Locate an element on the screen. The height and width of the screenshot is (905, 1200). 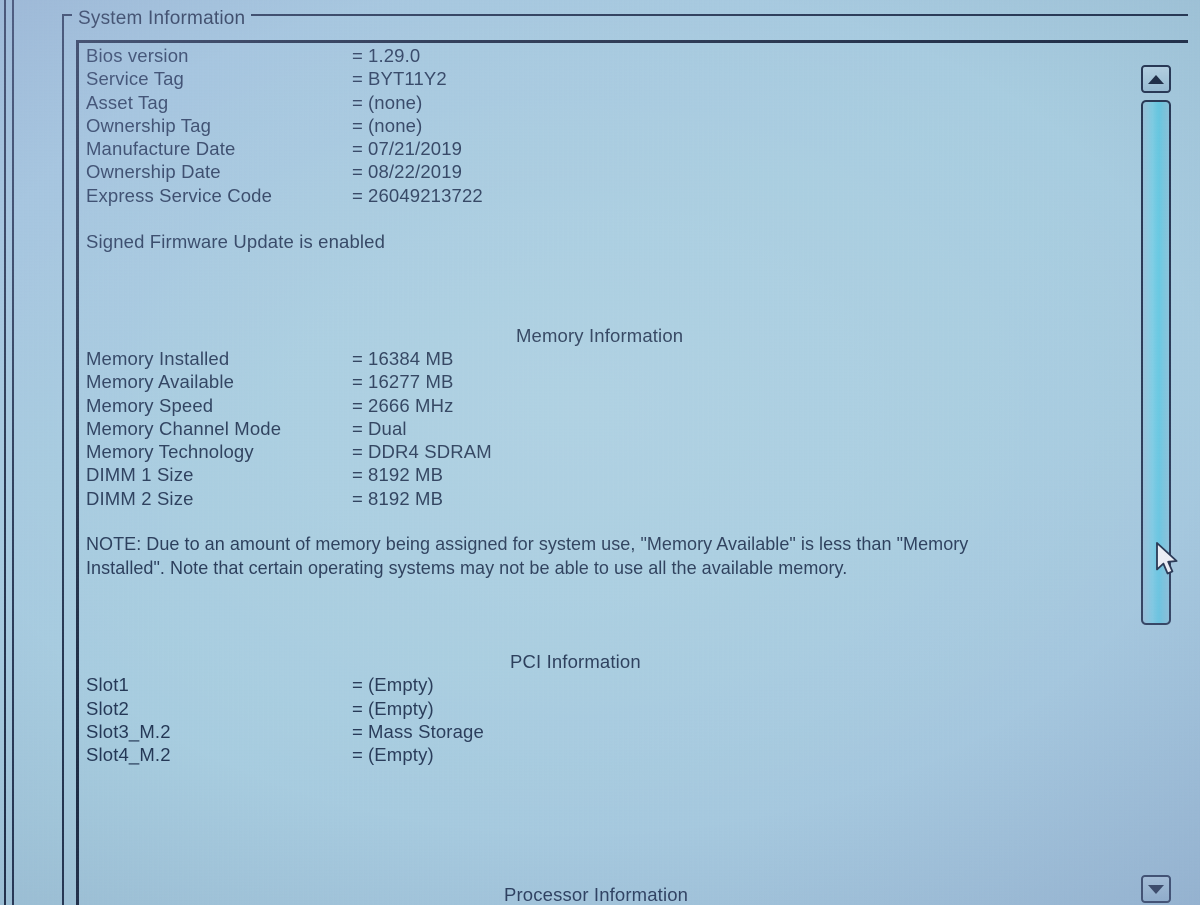
row-label: Slot2 is located at coordinates (107, 708).